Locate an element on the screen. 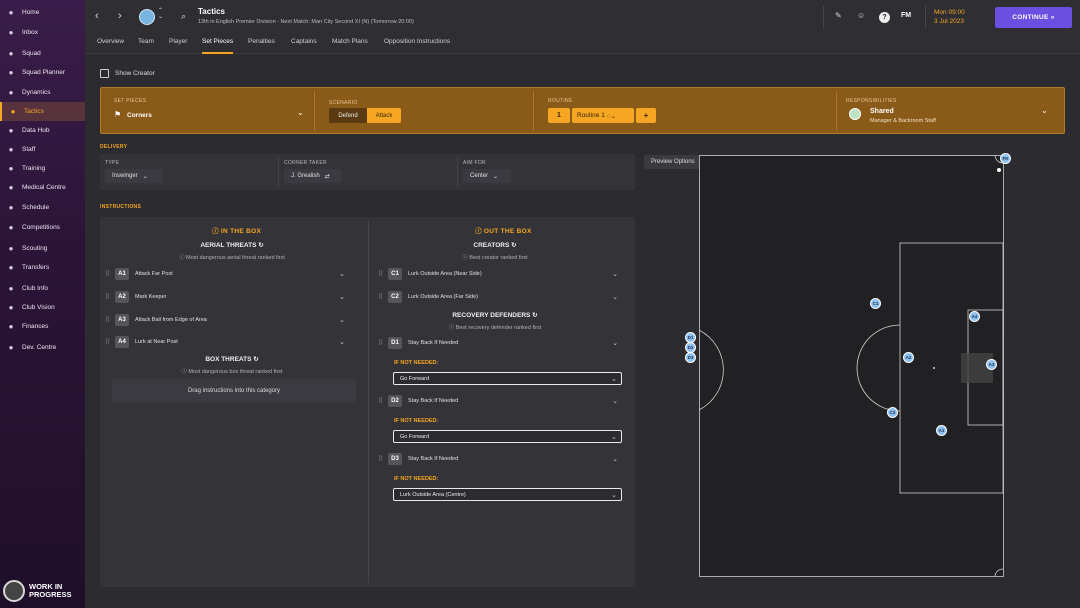  scenario-defend-button: Defend is located at coordinates (348, 115).